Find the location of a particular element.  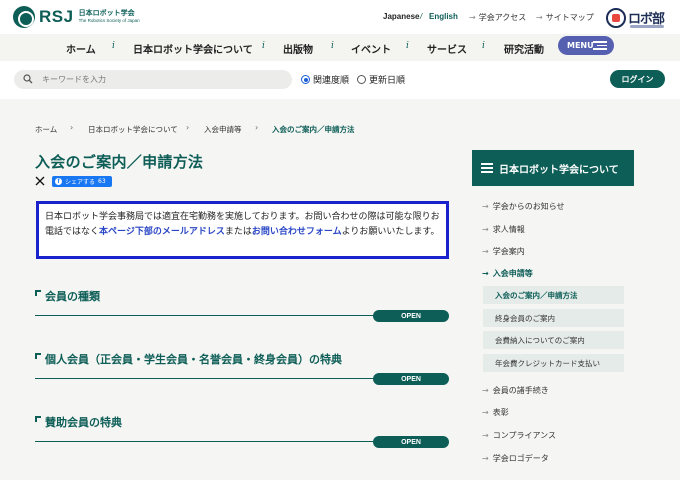

section-individual-benefits: 個人会員（正会員・学生会員・名誉会員・終身会員）の特典 OPEN is located at coordinates (242, 371).